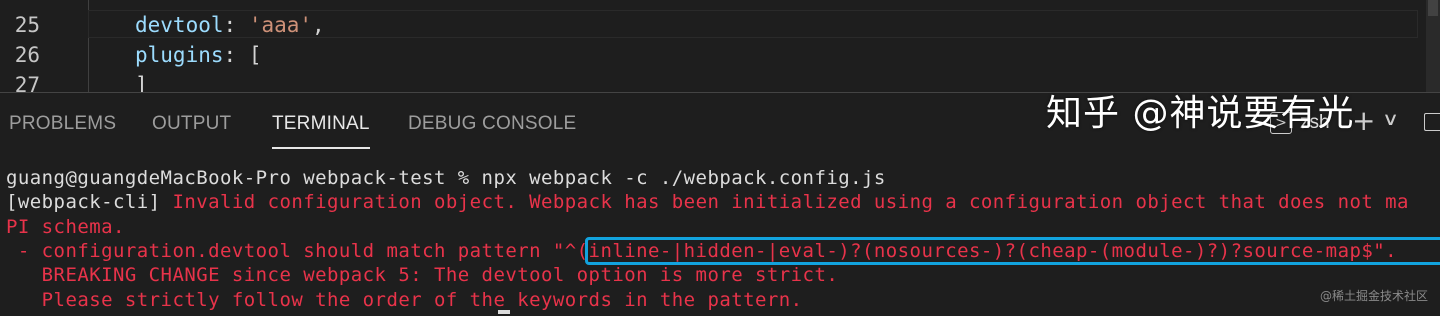  Describe the element at coordinates (1433, 8) in the screenshot. I see `scrollbar-thumb` at that location.